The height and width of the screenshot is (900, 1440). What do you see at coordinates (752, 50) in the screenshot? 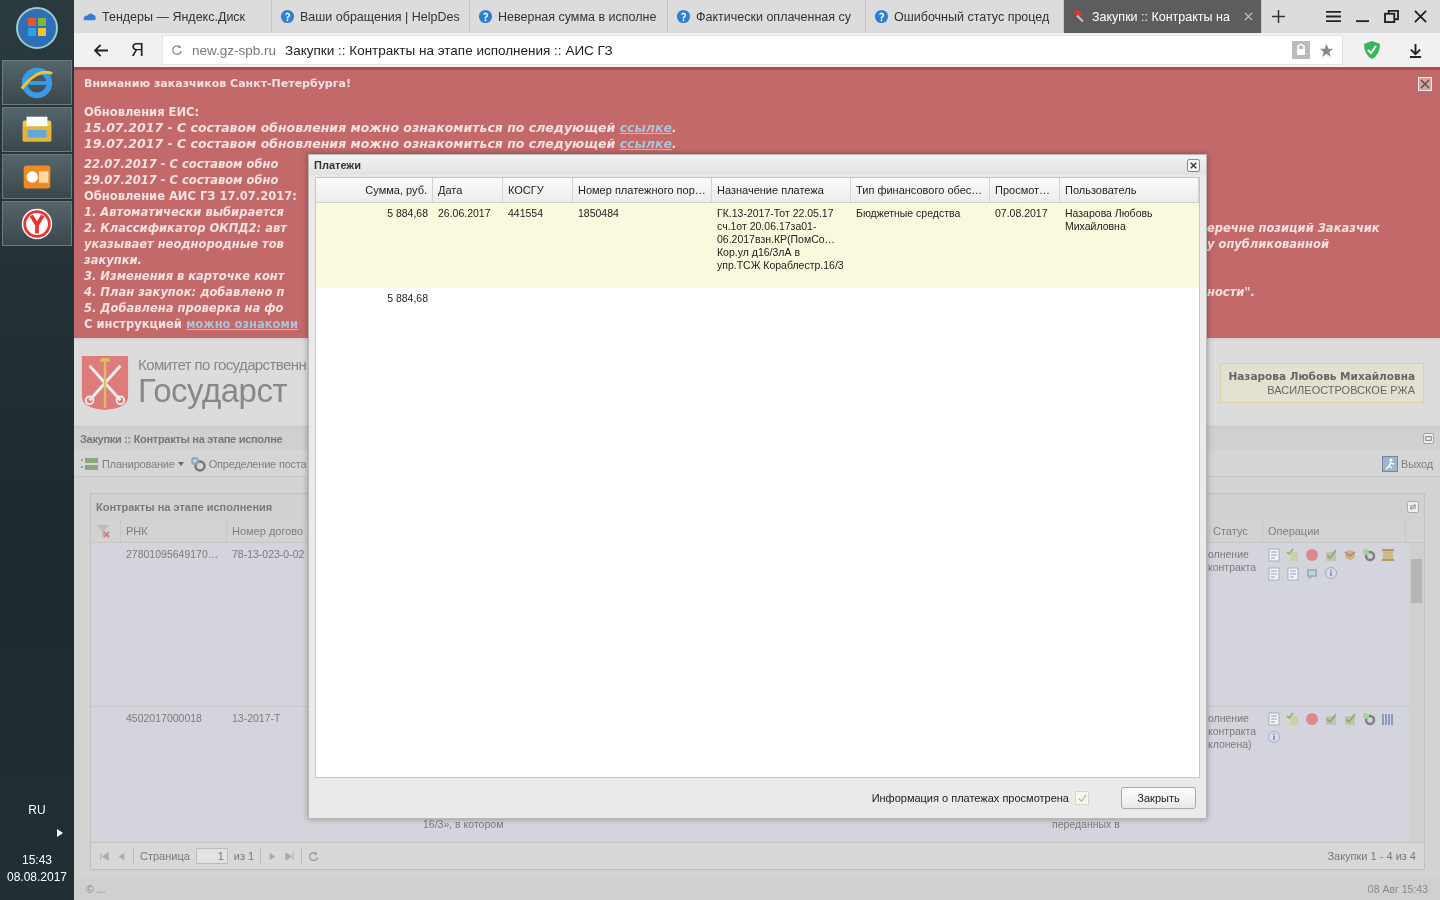
I see `address-field: new.gz-spb.ru Закупки :: Контракты на этапе исполнения :: АИС ГЗ` at bounding box center [752, 50].